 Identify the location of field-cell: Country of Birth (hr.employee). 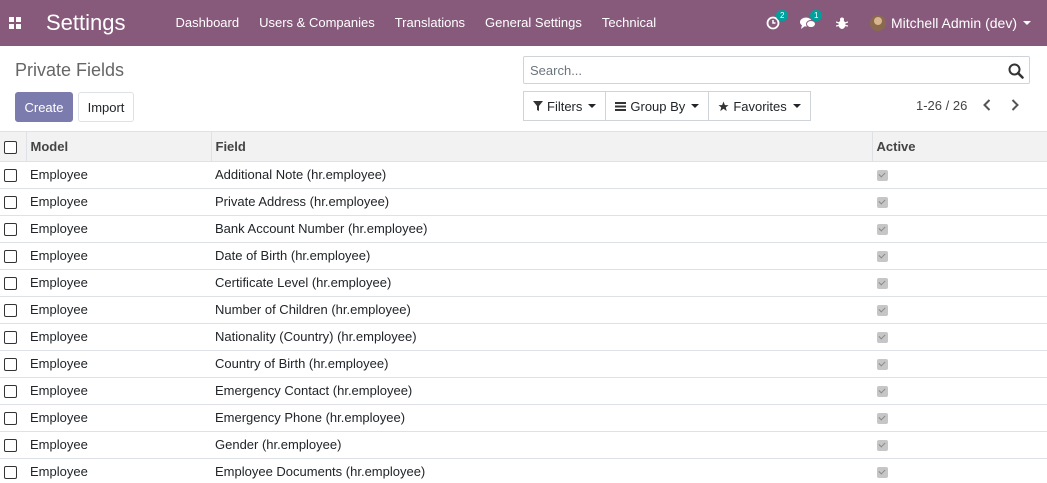
(541, 364).